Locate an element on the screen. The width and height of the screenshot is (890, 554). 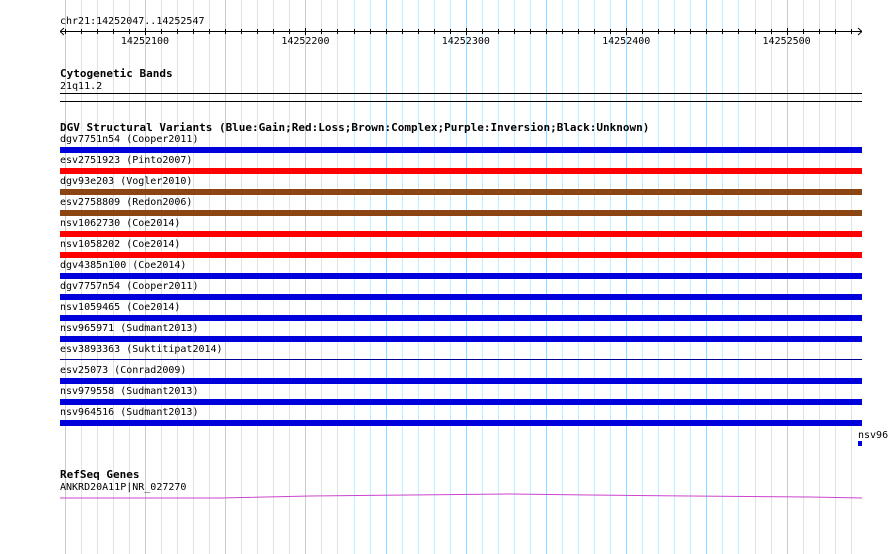
dgv-feature-label: nsv965971 (Sudmant2013) is located at coordinates (129, 329).